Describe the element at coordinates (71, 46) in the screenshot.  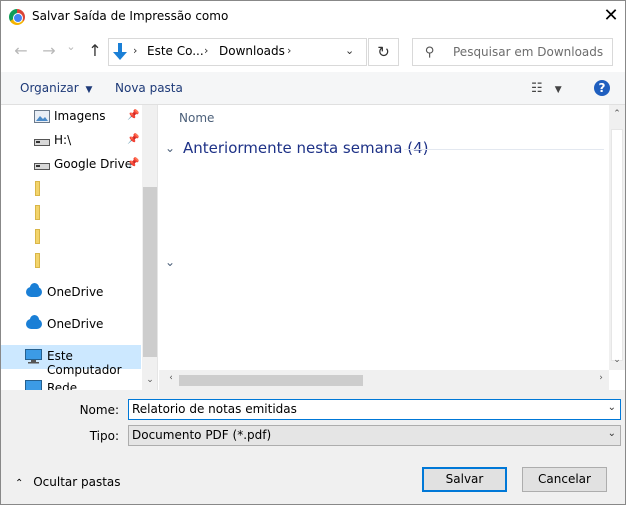
I see `recent-locations-icon: ⌄` at that location.